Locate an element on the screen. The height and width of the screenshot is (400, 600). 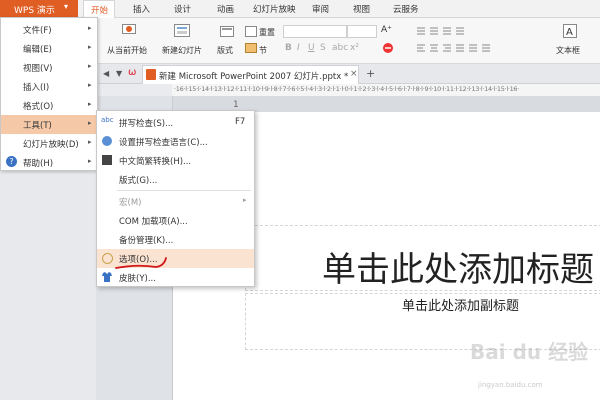
menu-item-help: ? 帮助(H) ▸ is located at coordinates (49, 162).